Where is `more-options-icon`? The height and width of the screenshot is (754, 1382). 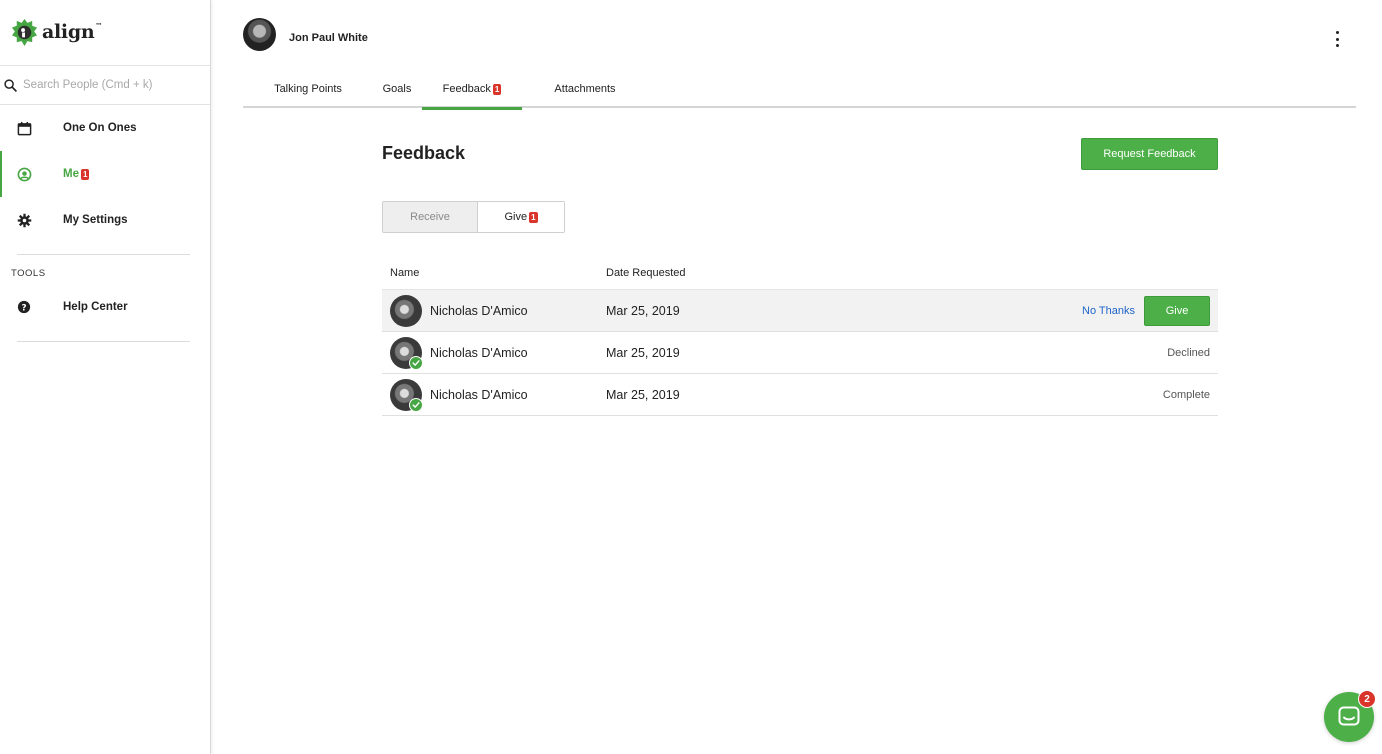 more-options-icon is located at coordinates (1337, 39).